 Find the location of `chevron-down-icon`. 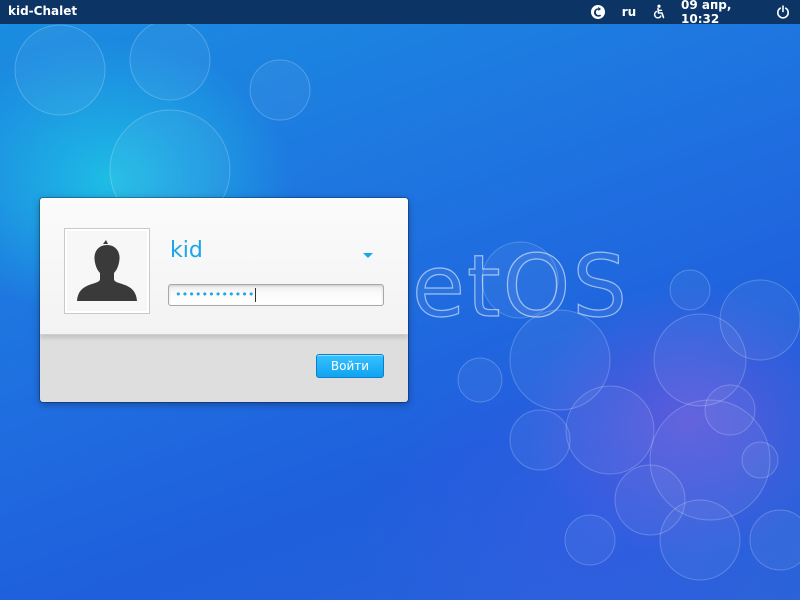

chevron-down-icon is located at coordinates (368, 252).